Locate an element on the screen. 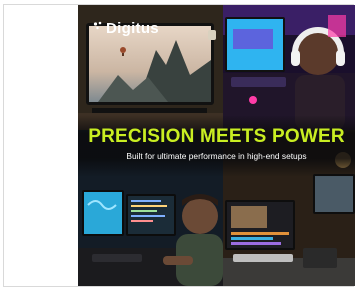  digitus-logo-icon is located at coordinates (99, 28).